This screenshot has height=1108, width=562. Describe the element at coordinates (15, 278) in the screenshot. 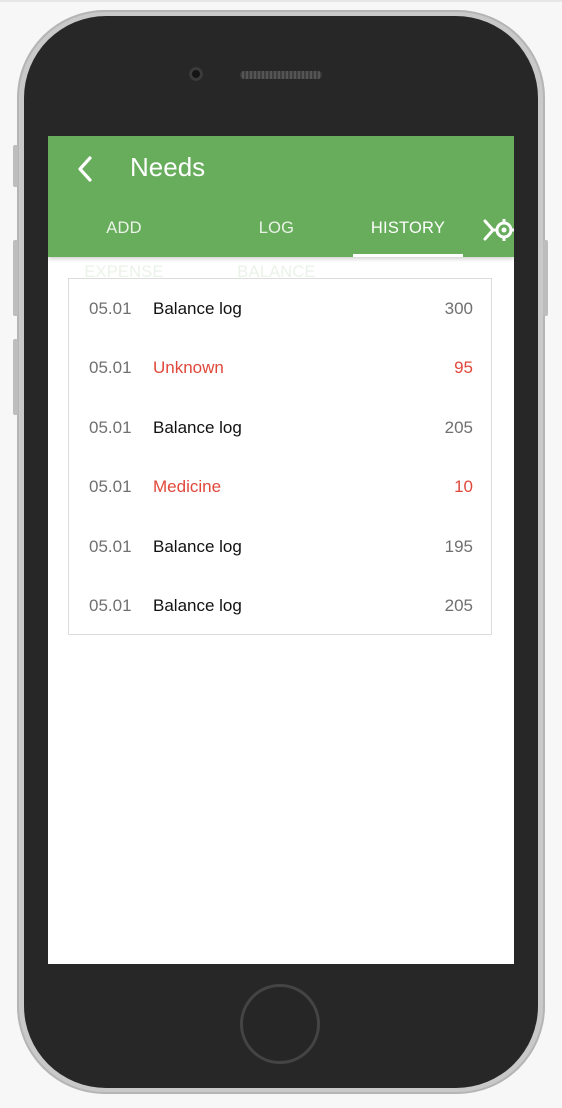

I see `volume-up-button` at that location.